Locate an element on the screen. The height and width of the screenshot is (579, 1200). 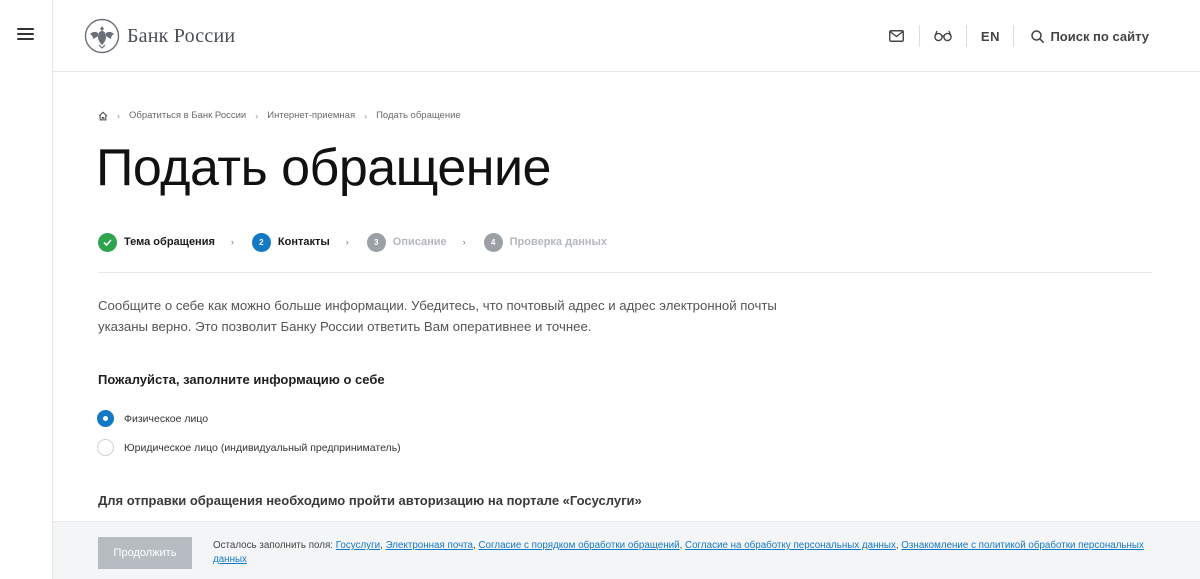
home-icon is located at coordinates (103, 116).